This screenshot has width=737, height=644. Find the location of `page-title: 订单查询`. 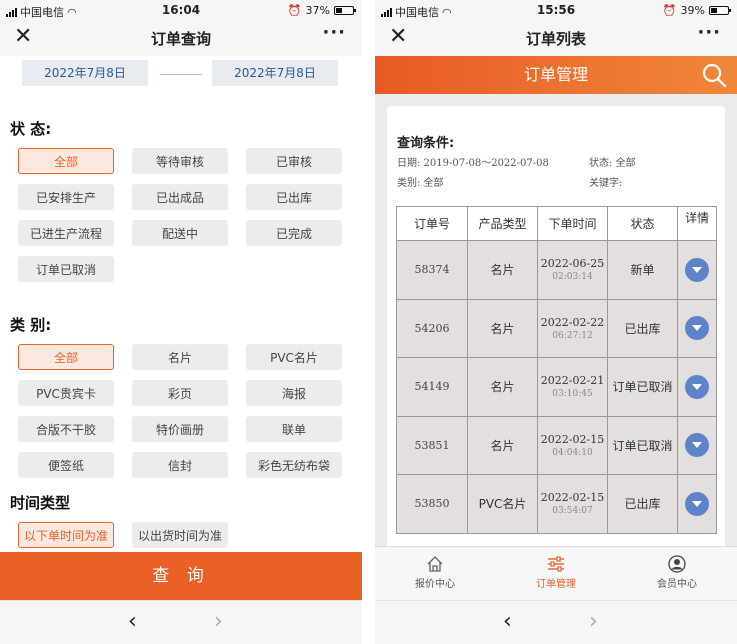

page-title: 订单查询 is located at coordinates (180, 39).